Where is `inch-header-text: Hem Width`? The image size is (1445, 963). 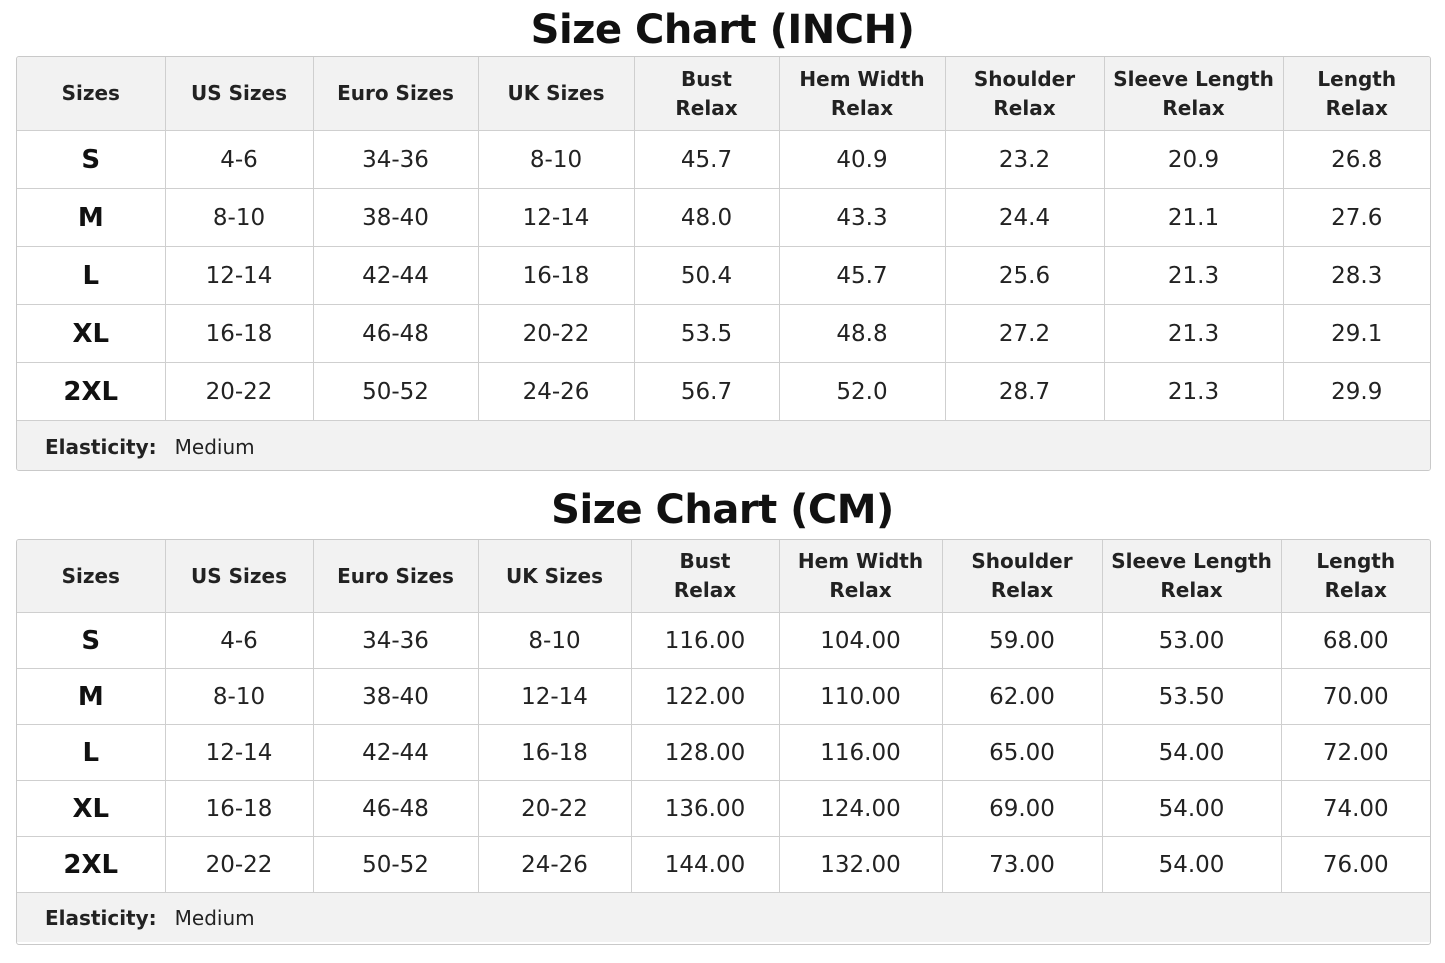
inch-header-text: Hem Width is located at coordinates (862, 78).